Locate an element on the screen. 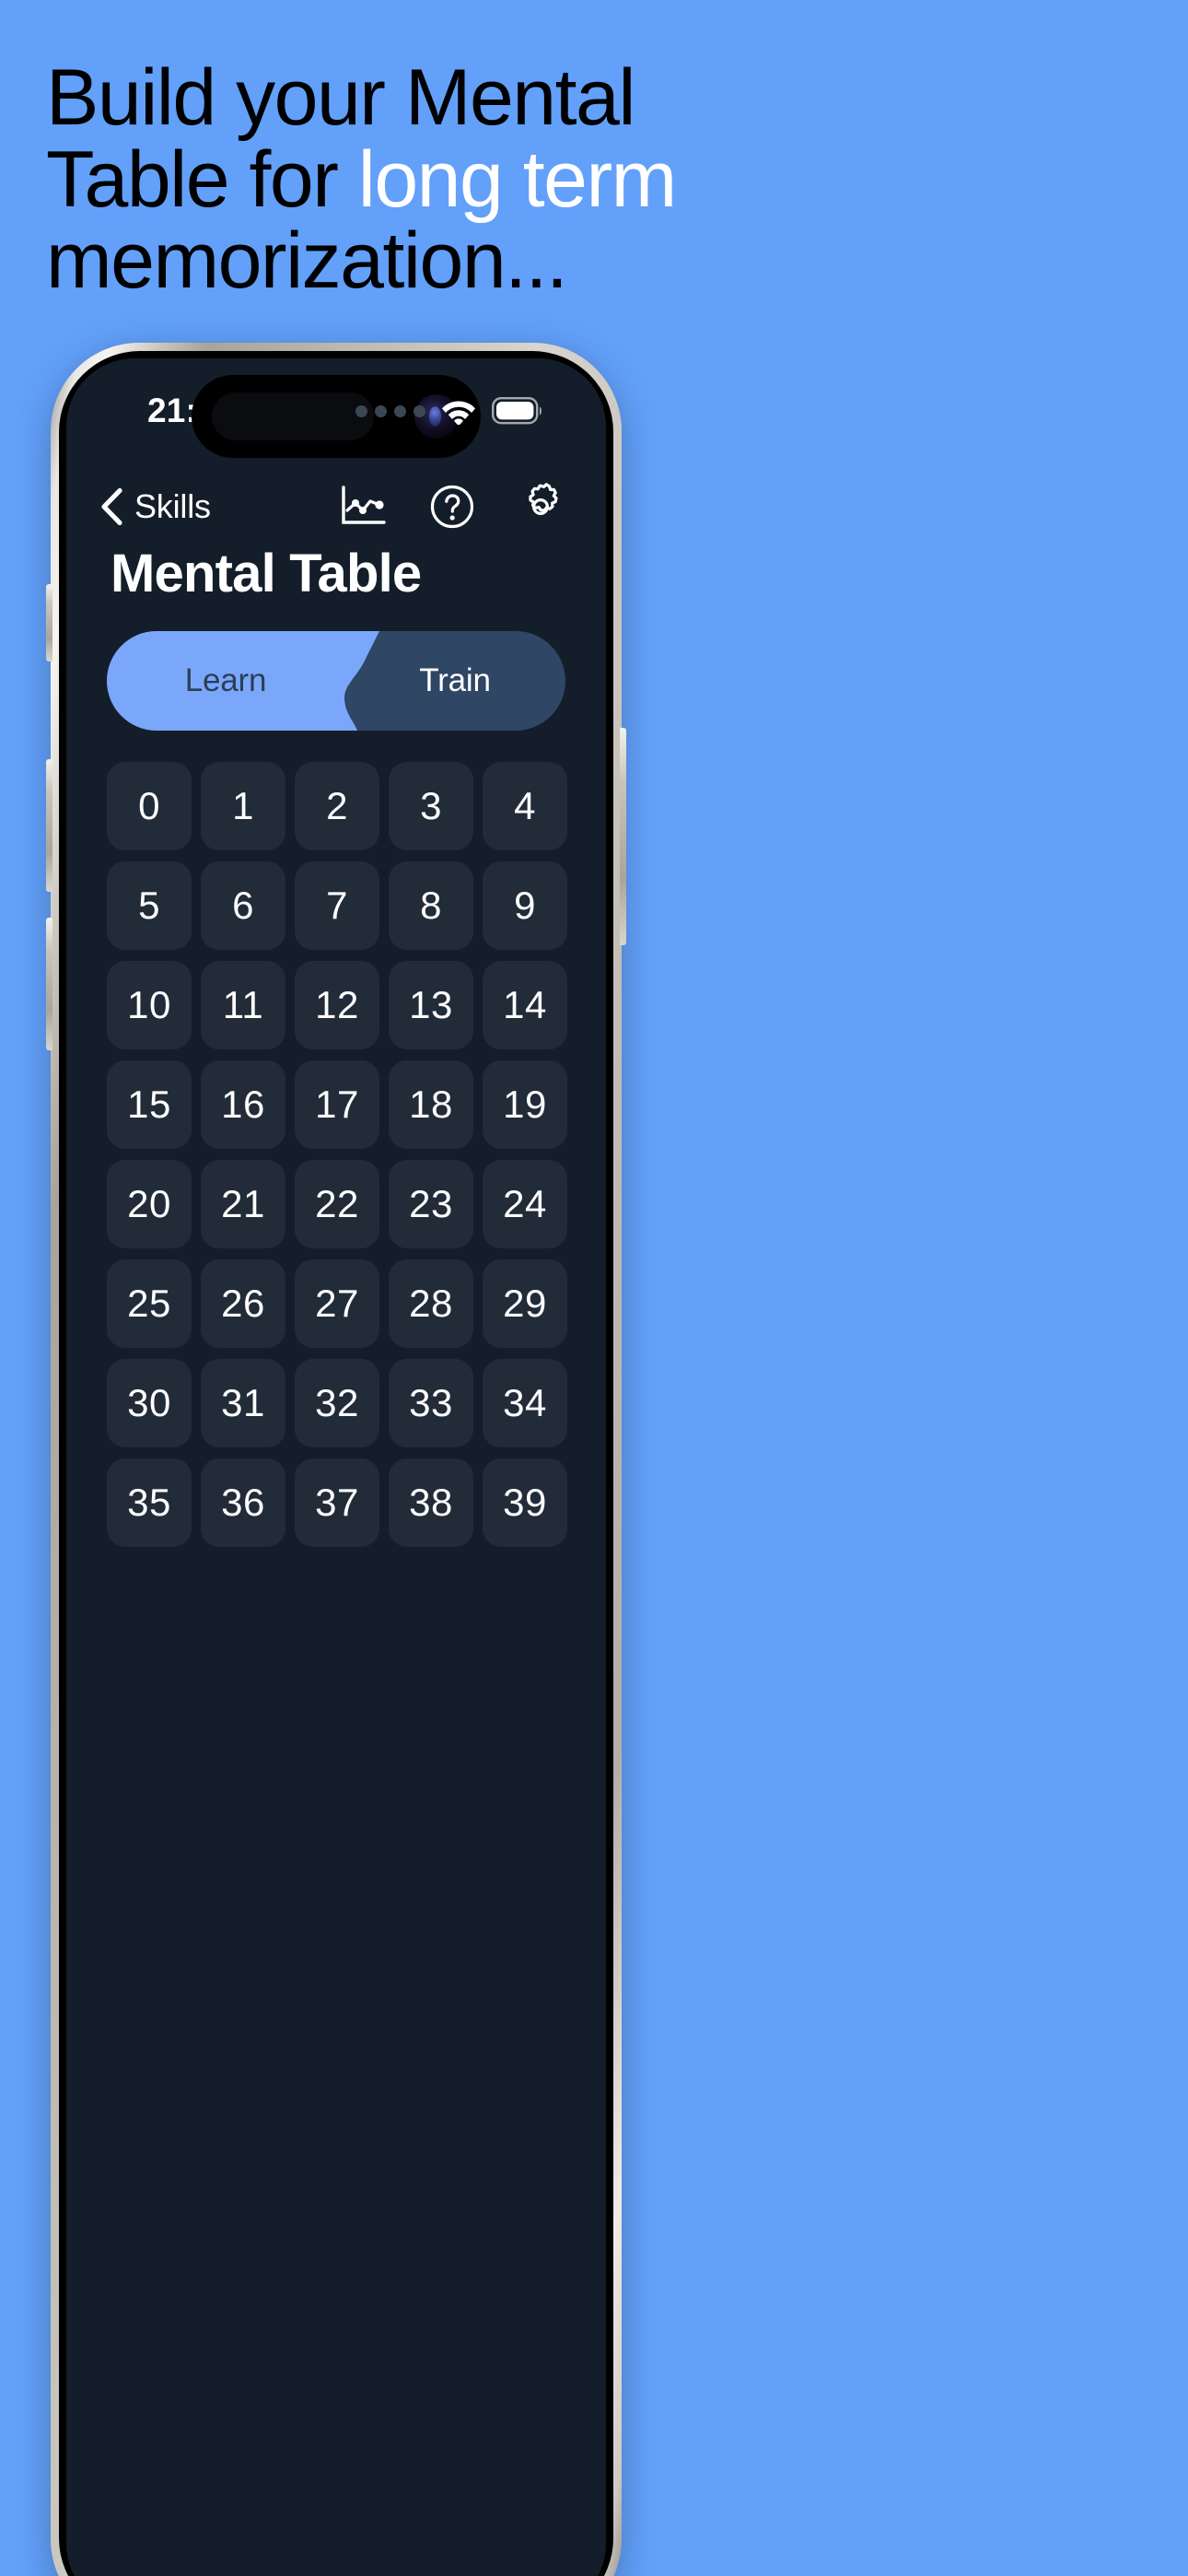  grid-cell: 33 is located at coordinates (431, 1403).